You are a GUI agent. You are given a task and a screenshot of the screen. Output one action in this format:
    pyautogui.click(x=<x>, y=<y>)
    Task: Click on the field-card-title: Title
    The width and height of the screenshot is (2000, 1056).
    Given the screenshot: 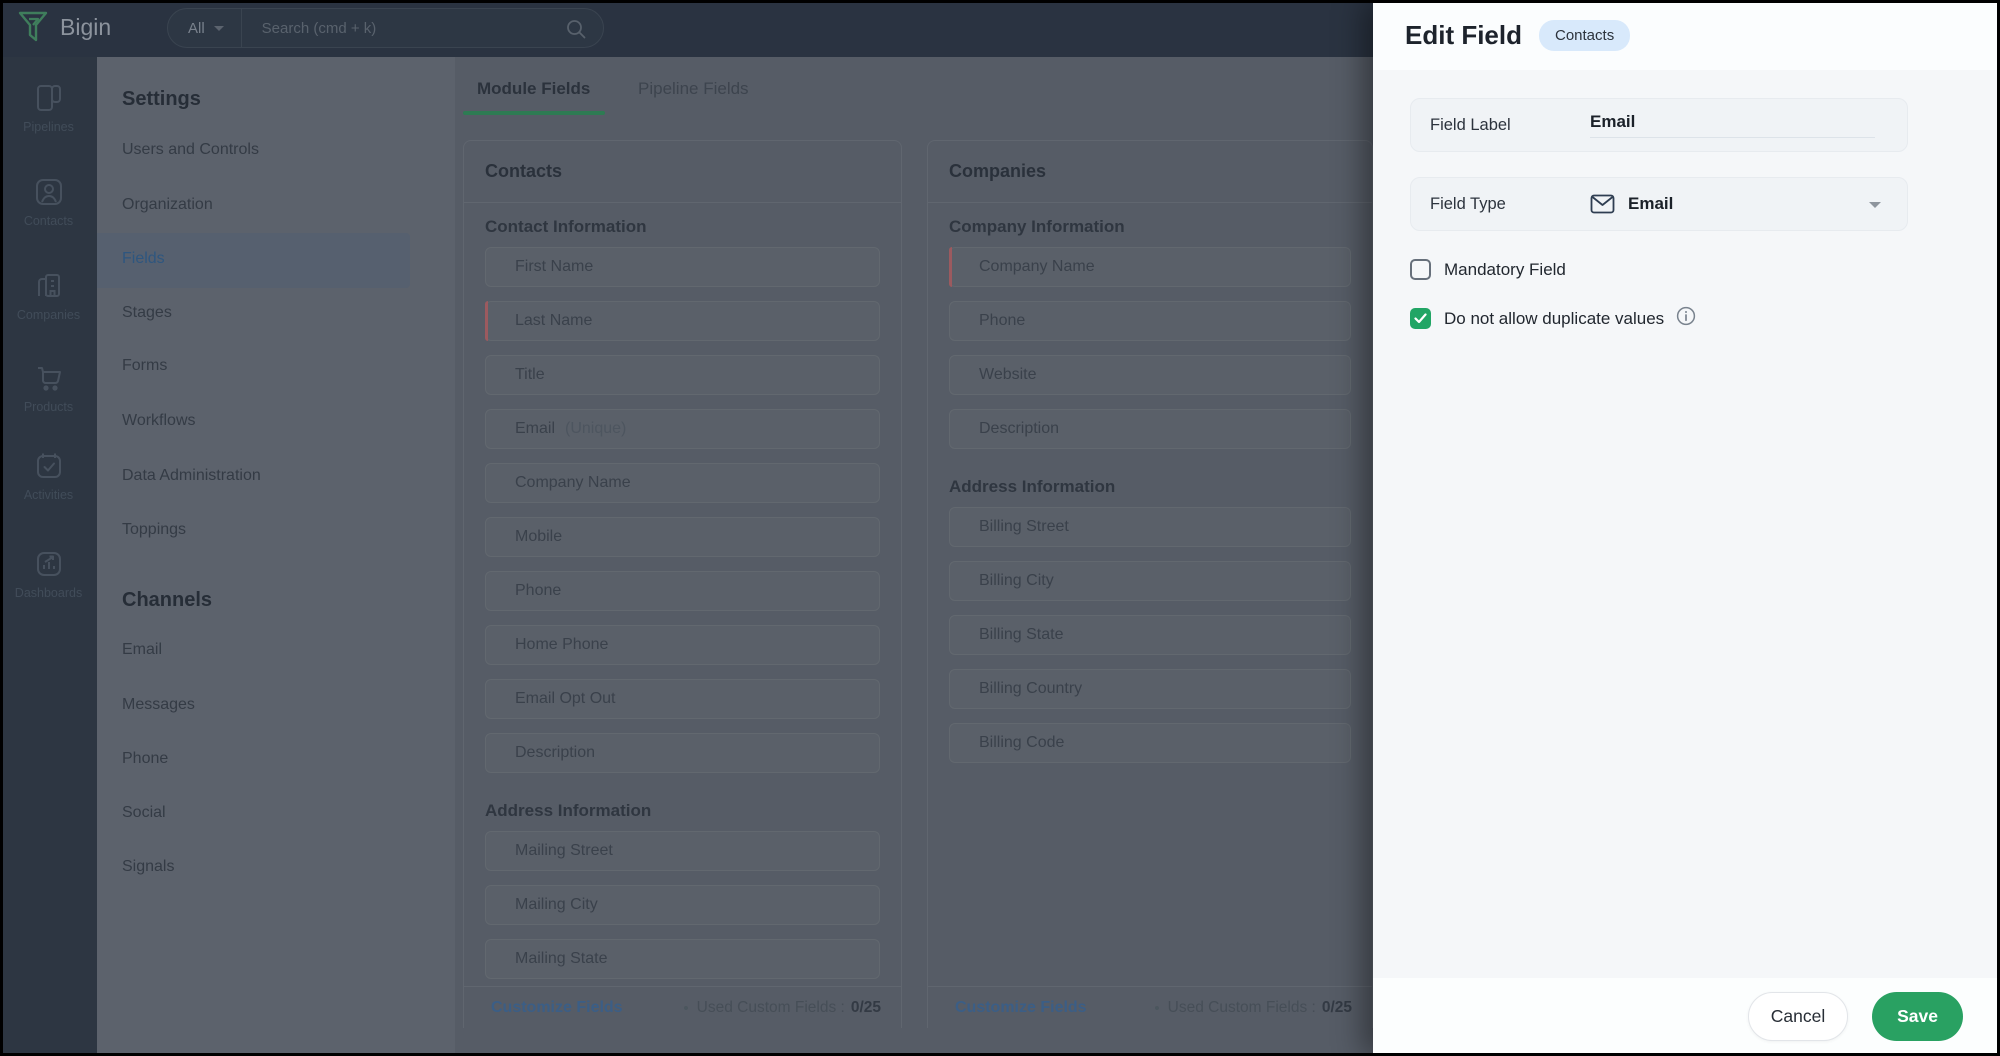 What is the action you would take?
    pyautogui.click(x=682, y=375)
    